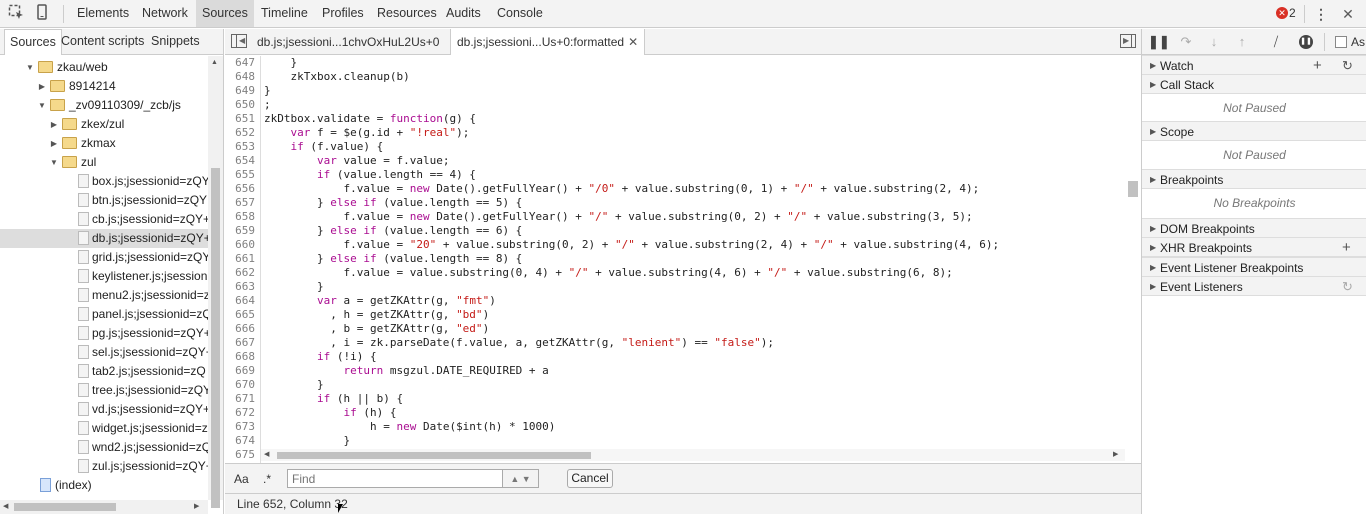 This screenshot has width=1366, height=514. Describe the element at coordinates (240, 273) in the screenshot. I see `line-number: 662` at that location.